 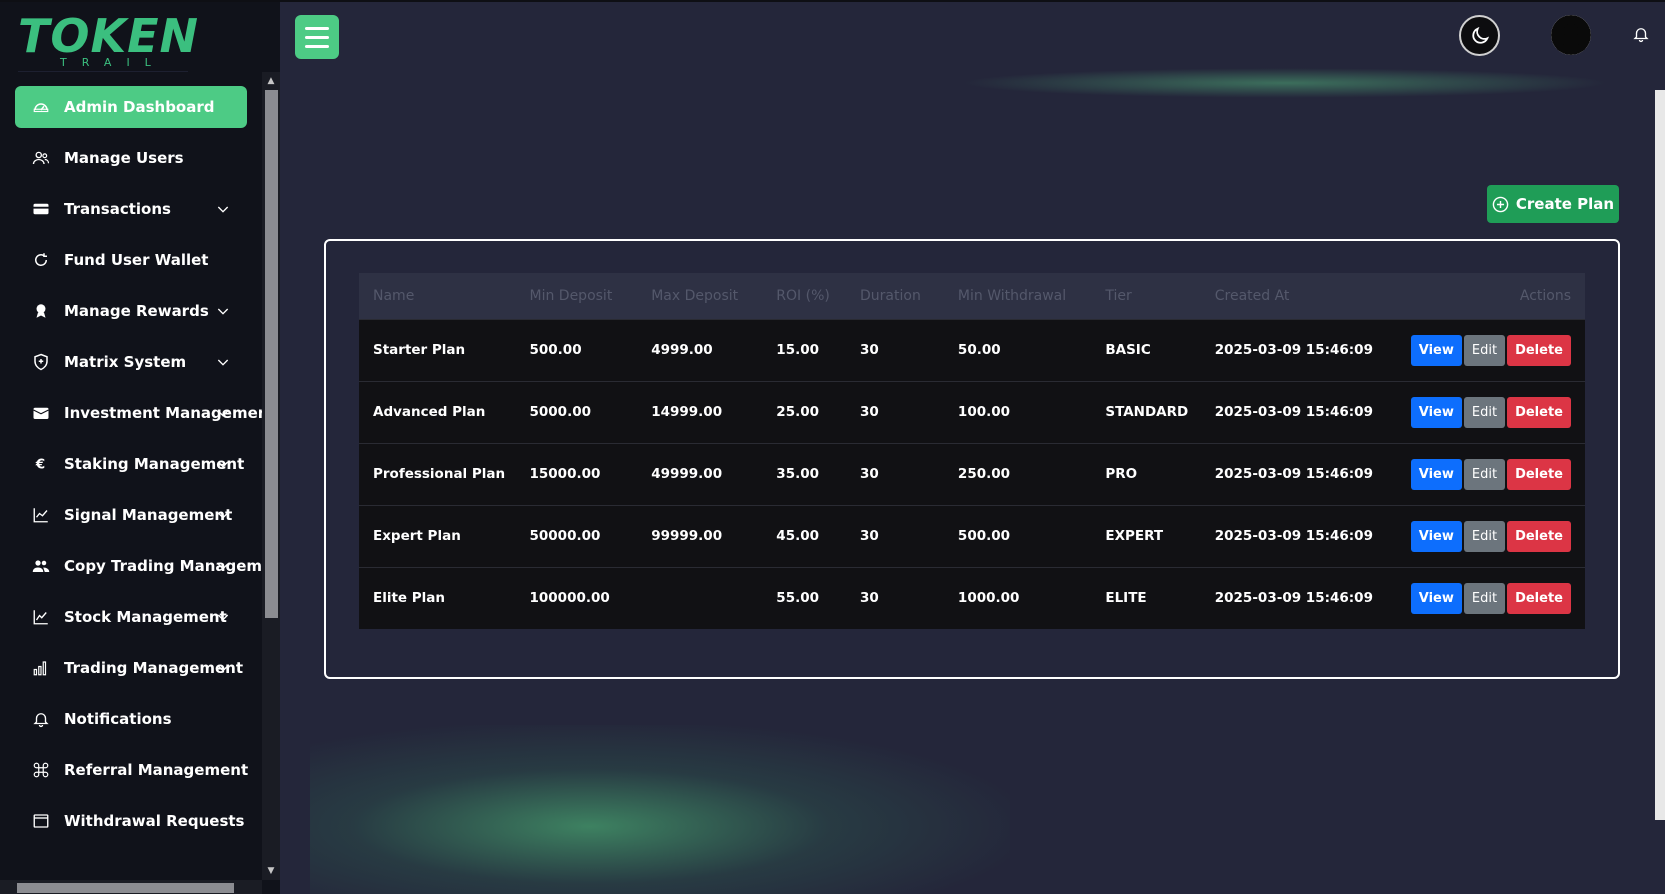 I want to click on sidebar-item-transactions: Transactions, so click(x=131, y=209).